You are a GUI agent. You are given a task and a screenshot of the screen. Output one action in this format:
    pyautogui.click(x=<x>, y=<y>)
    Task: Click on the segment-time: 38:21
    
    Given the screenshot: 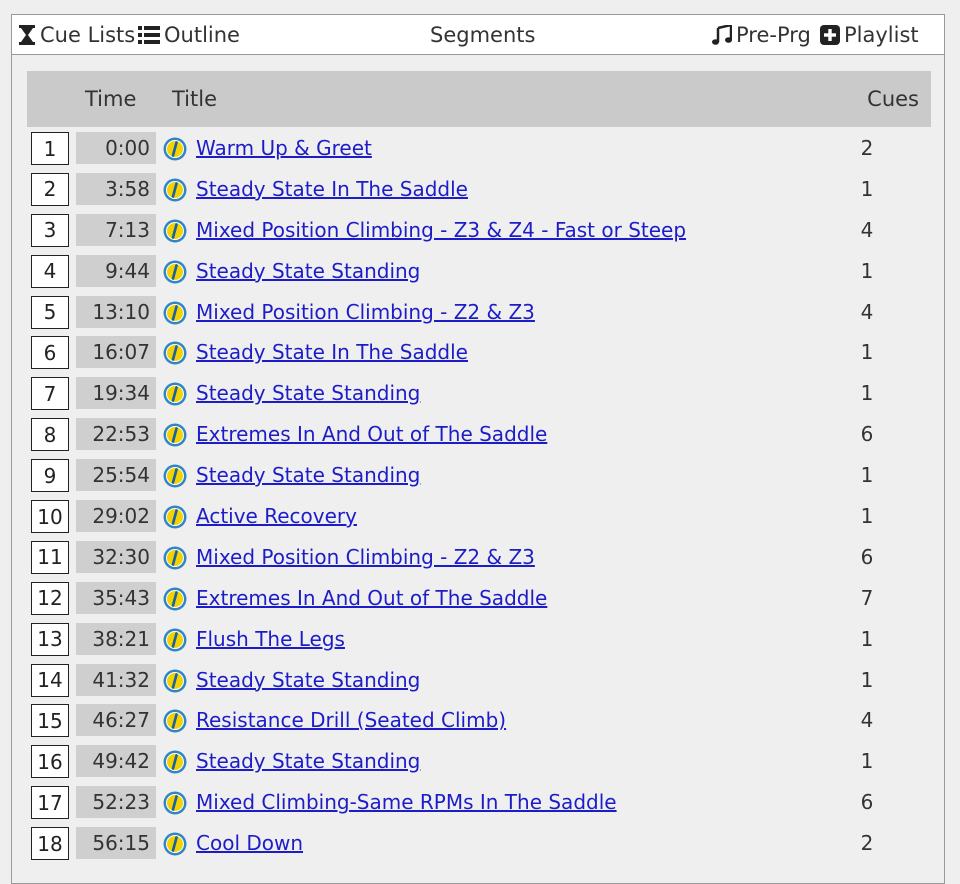 What is the action you would take?
    pyautogui.click(x=116, y=638)
    